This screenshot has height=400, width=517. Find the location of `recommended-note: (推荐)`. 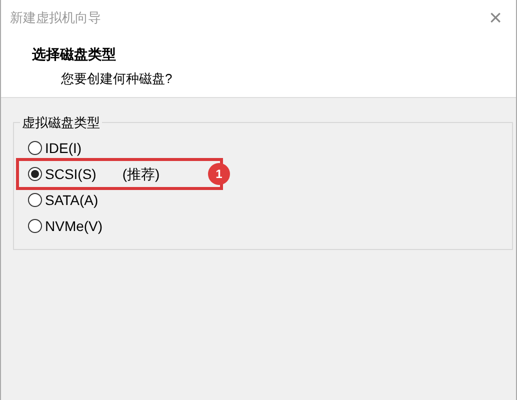

recommended-note: (推荐) is located at coordinates (141, 174).